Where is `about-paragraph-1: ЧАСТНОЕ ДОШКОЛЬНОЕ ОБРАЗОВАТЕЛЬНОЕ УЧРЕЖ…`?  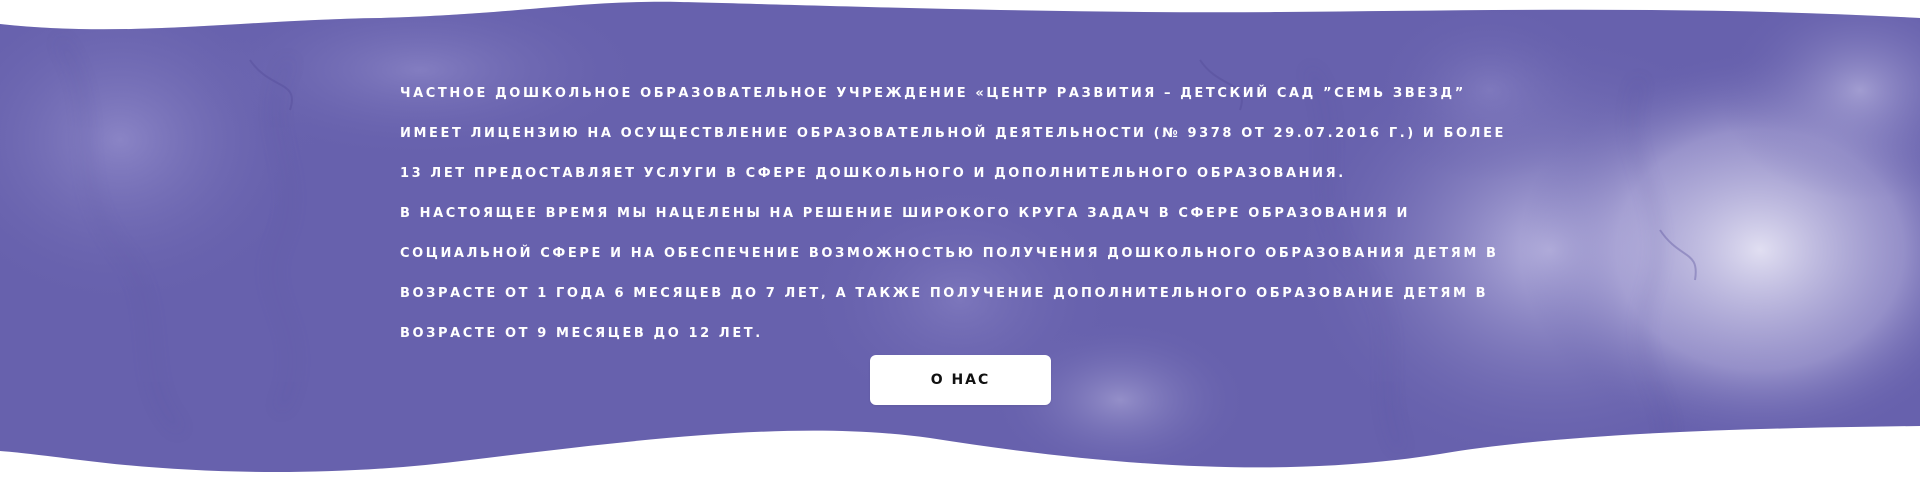
about-paragraph-1: ЧАСТНОЕ ДОШКОЛЬНОЕ ОБРАЗОВАТЕЛЬНОЕ УЧРЕЖ… is located at coordinates (953, 133).